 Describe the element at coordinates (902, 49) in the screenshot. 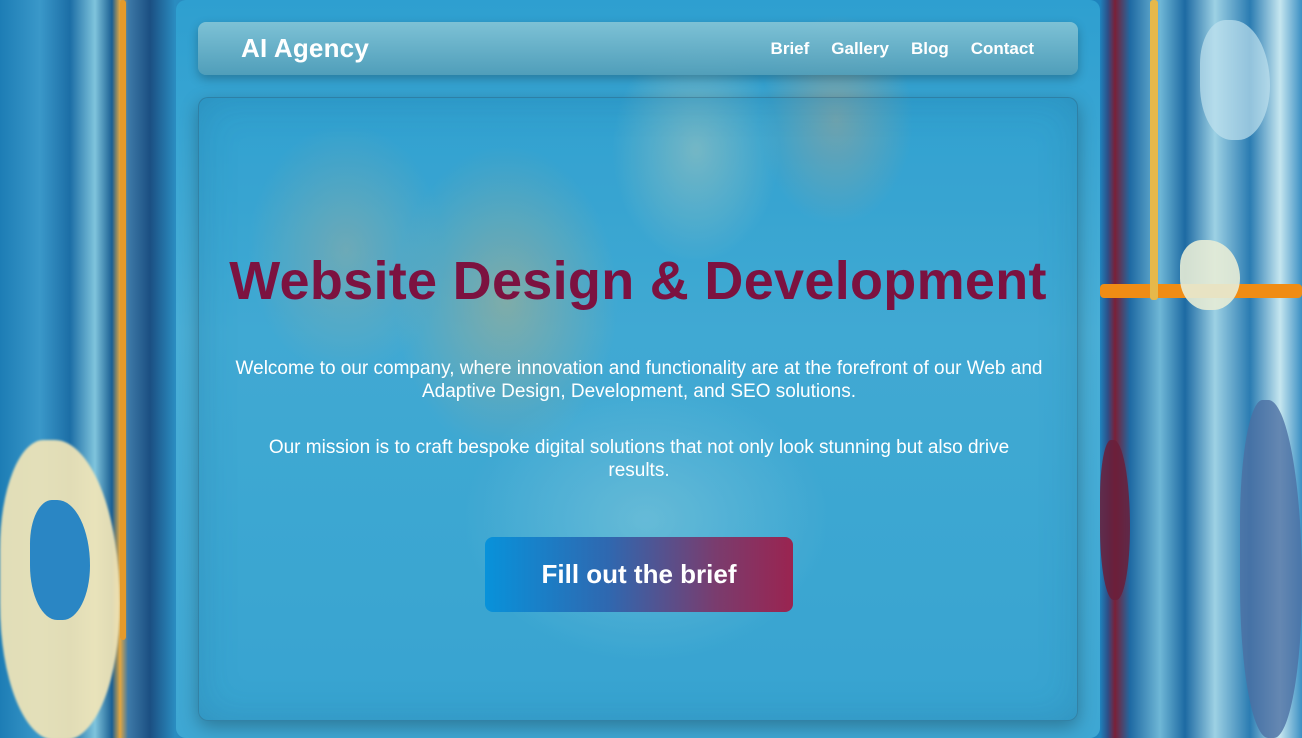

I see `nav-links: Brief Gallery Blog Contact` at that location.